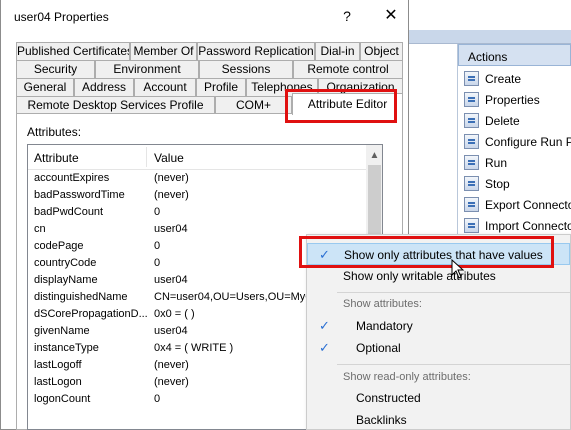 This screenshot has height=430, width=571. What do you see at coordinates (348, 69) in the screenshot?
I see `tab-remote-control: Remote control` at bounding box center [348, 69].